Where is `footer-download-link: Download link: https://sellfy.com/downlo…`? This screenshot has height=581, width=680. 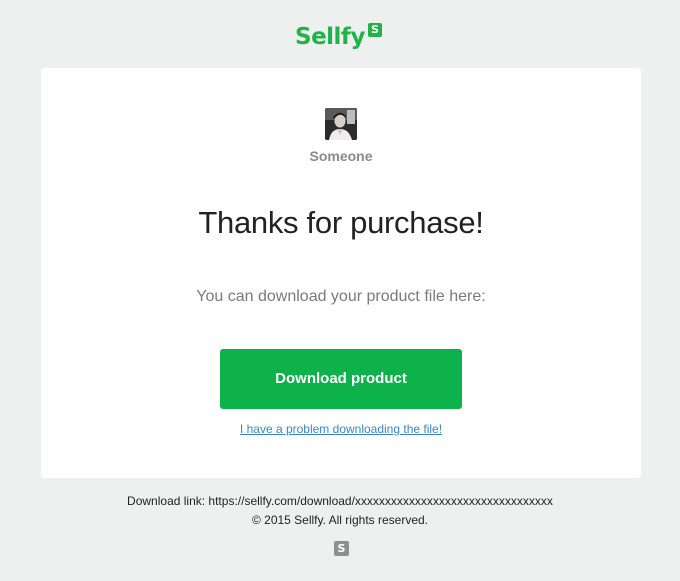
footer-download-link: Download link: https://sellfy.com/downlo… is located at coordinates (340, 501).